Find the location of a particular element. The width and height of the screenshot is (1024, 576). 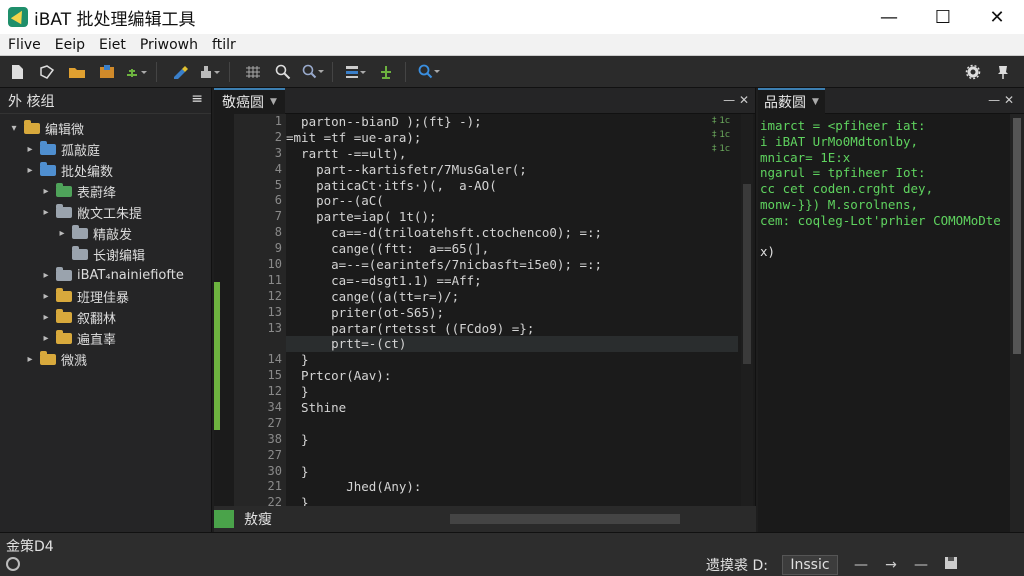

save-icon is located at coordinates (107, 72).